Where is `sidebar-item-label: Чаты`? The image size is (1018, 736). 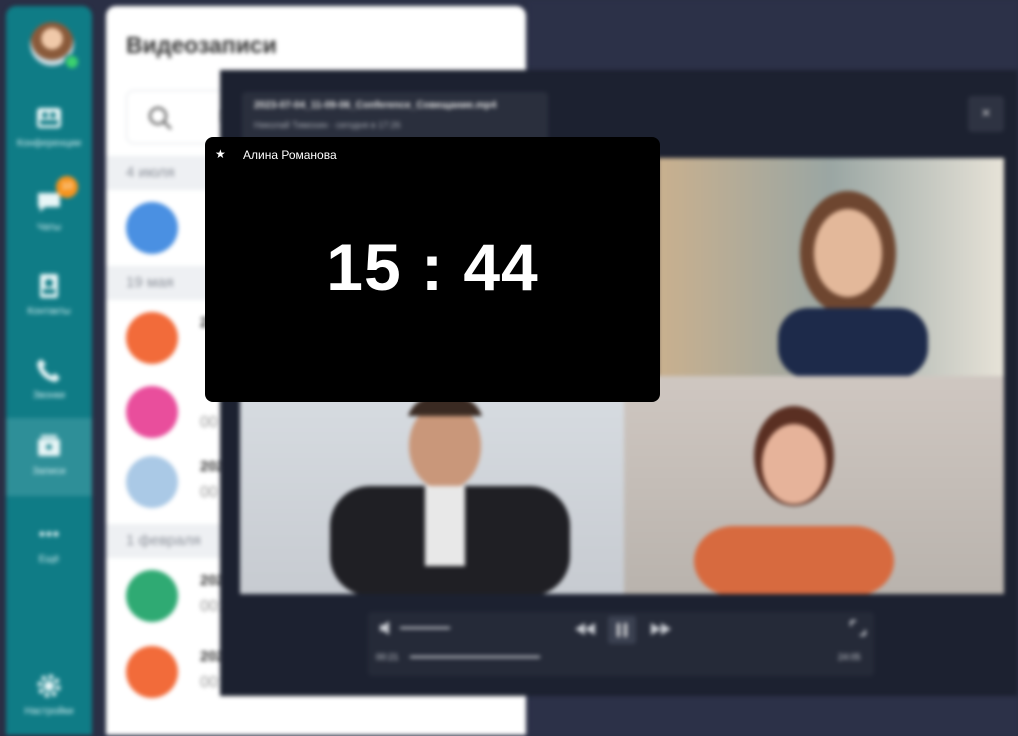
sidebar-item-label: Чаты is located at coordinates (49, 227).